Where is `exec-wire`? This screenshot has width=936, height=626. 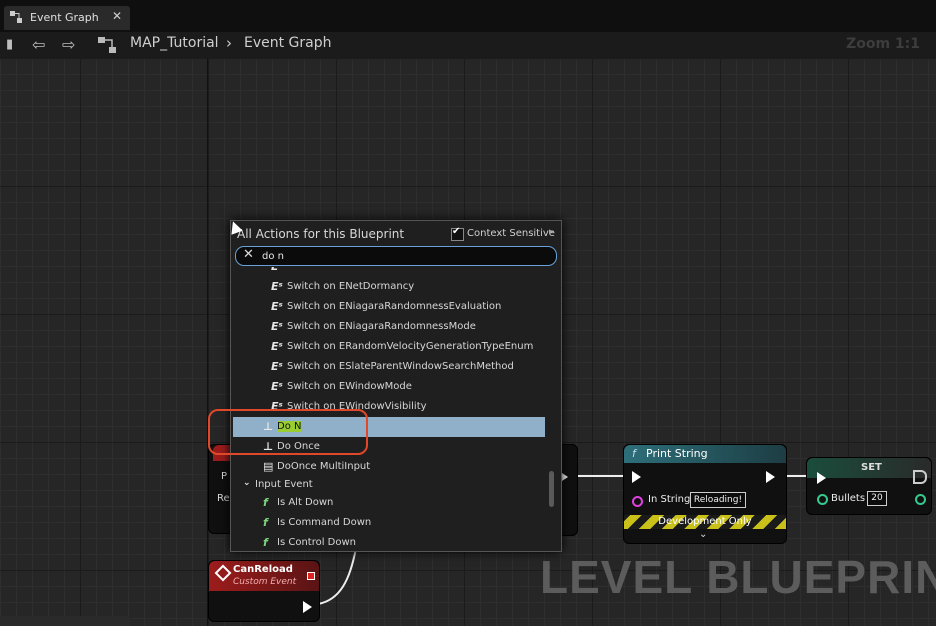 exec-wire is located at coordinates (337, 576).